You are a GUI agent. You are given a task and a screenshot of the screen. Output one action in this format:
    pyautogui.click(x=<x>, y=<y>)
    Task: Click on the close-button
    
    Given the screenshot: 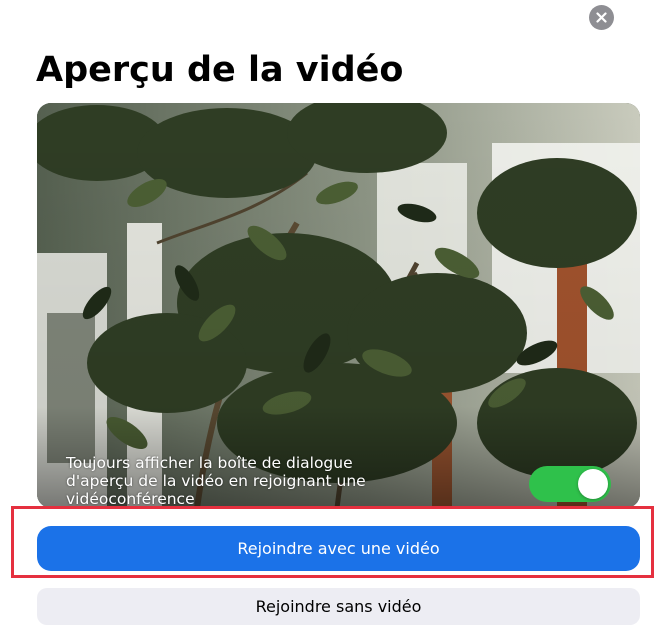 What is the action you would take?
    pyautogui.click(x=601, y=17)
    